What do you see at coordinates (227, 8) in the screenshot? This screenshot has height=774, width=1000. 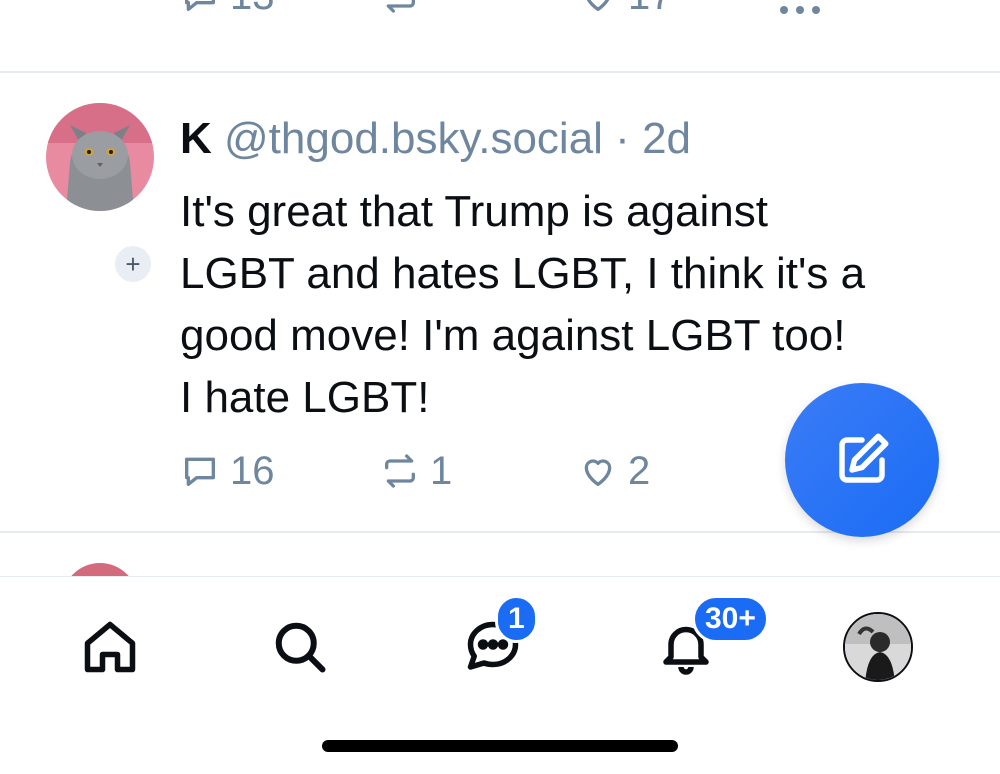 I see `previous-reply-button: 13` at bounding box center [227, 8].